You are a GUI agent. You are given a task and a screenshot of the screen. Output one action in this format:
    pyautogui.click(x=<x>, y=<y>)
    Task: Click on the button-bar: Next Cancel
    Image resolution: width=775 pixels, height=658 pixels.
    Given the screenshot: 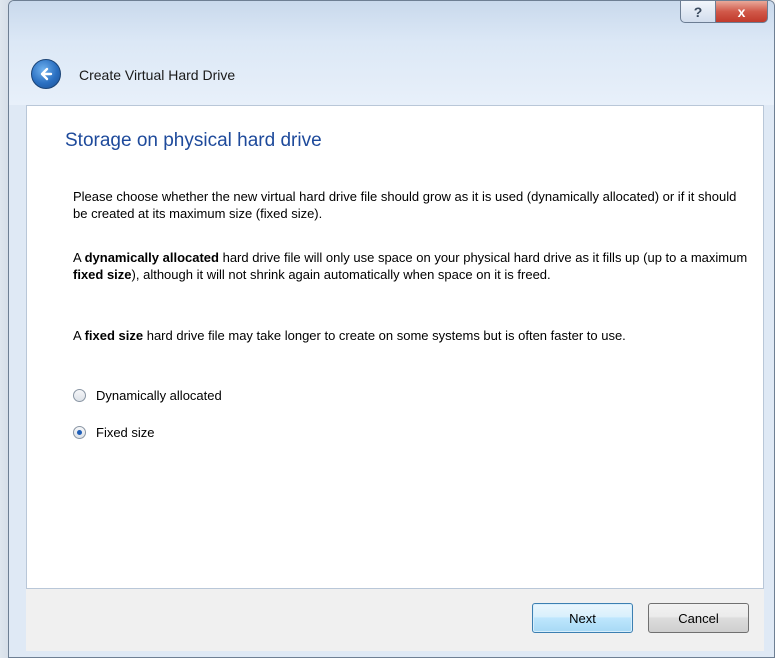 What is the action you would take?
    pyautogui.click(x=395, y=620)
    